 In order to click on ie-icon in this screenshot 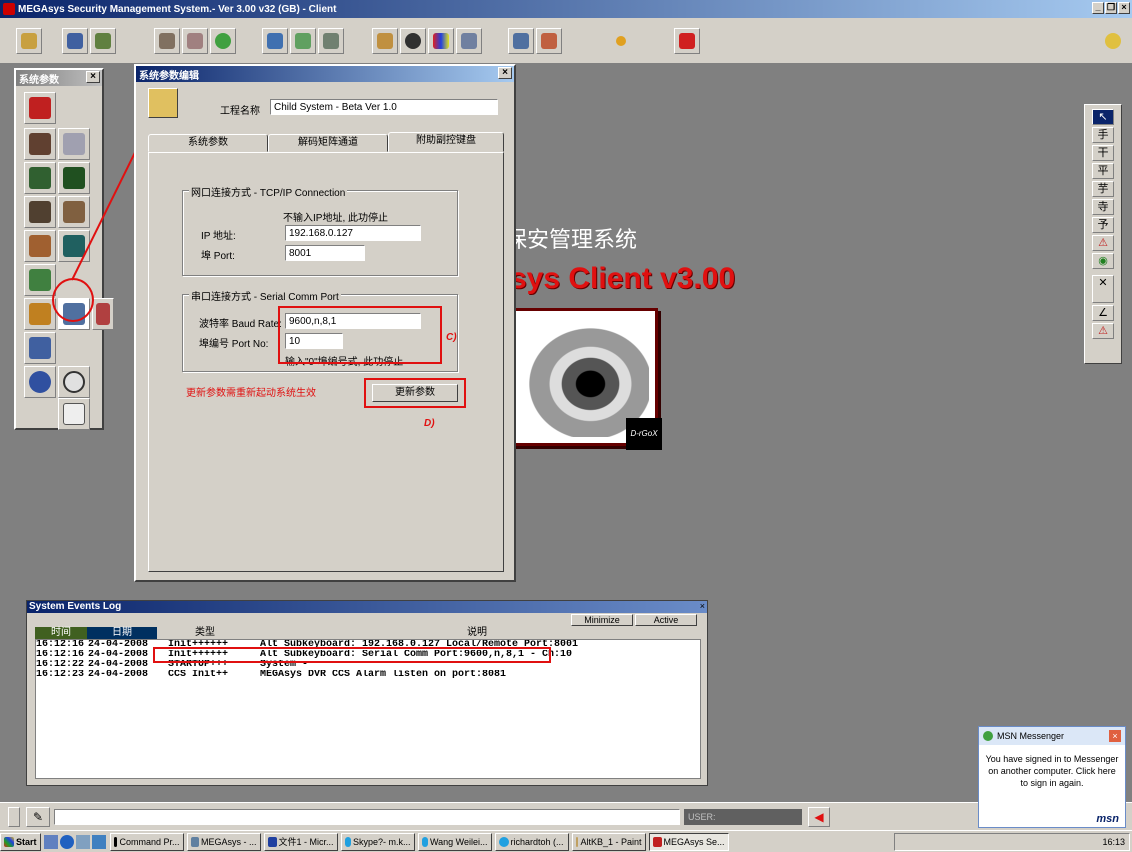, I will do `click(66, 841)`.